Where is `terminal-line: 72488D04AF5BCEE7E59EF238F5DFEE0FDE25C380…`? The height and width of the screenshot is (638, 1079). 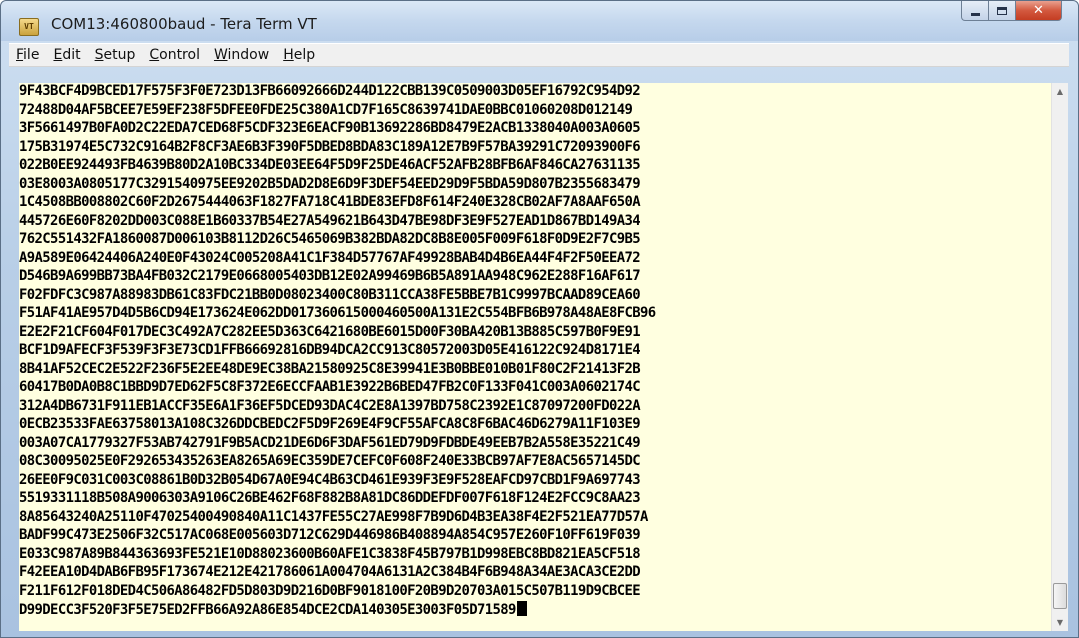
terminal-line: 72488D04AF5BCEE7E59EF238F5DFEE0FDE25C380… is located at coordinates (326, 109).